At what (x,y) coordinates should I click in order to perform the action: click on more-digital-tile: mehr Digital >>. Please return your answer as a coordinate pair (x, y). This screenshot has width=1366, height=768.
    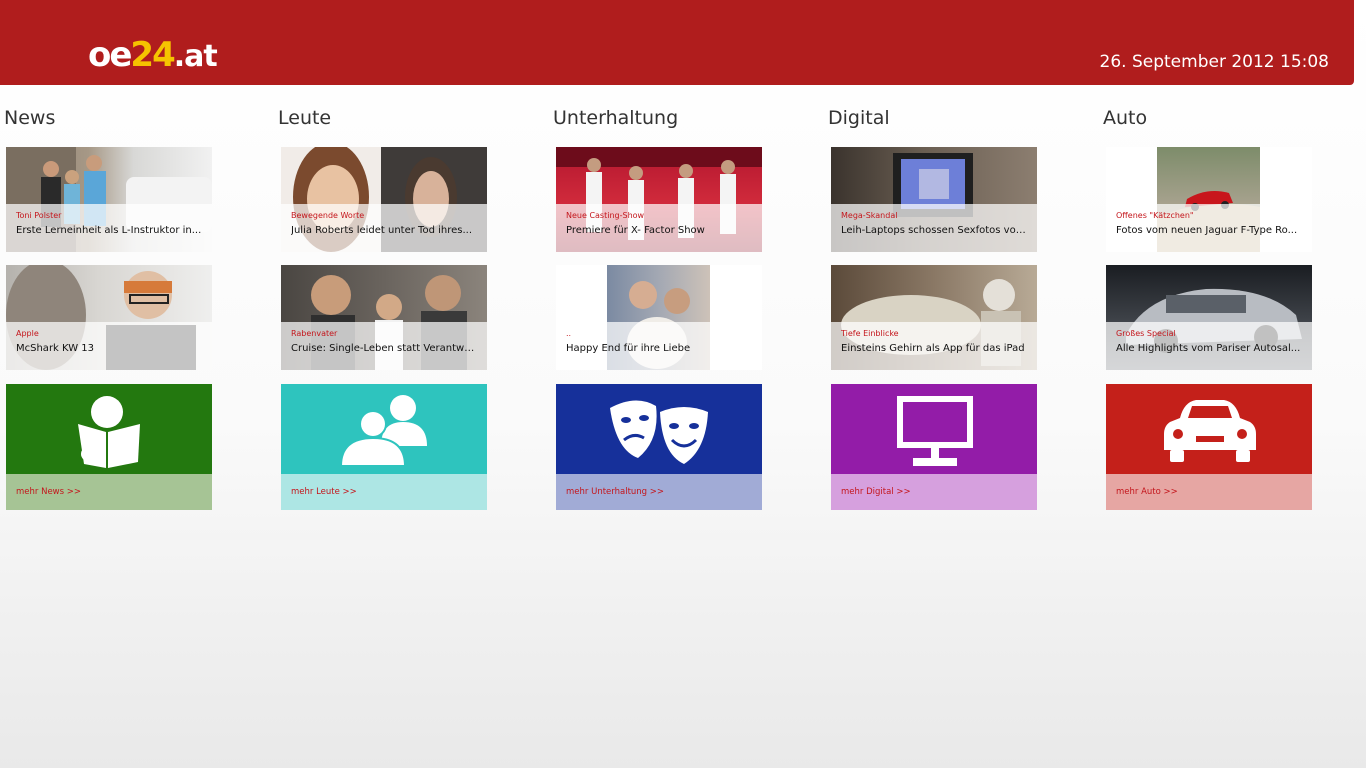
    Looking at the image, I should click on (934, 447).